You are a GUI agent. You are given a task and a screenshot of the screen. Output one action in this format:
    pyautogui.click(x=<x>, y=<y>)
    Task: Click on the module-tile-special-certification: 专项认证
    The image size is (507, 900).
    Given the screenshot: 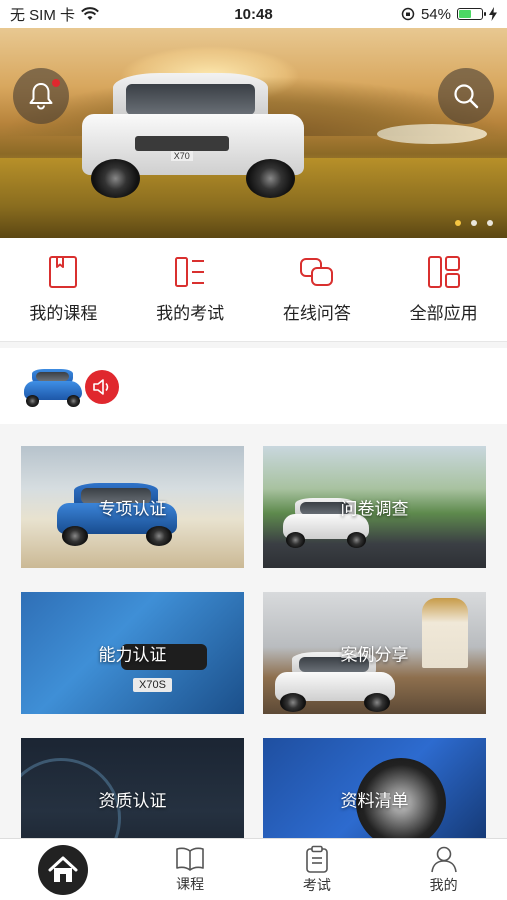 What is the action you would take?
    pyautogui.click(x=132, y=507)
    